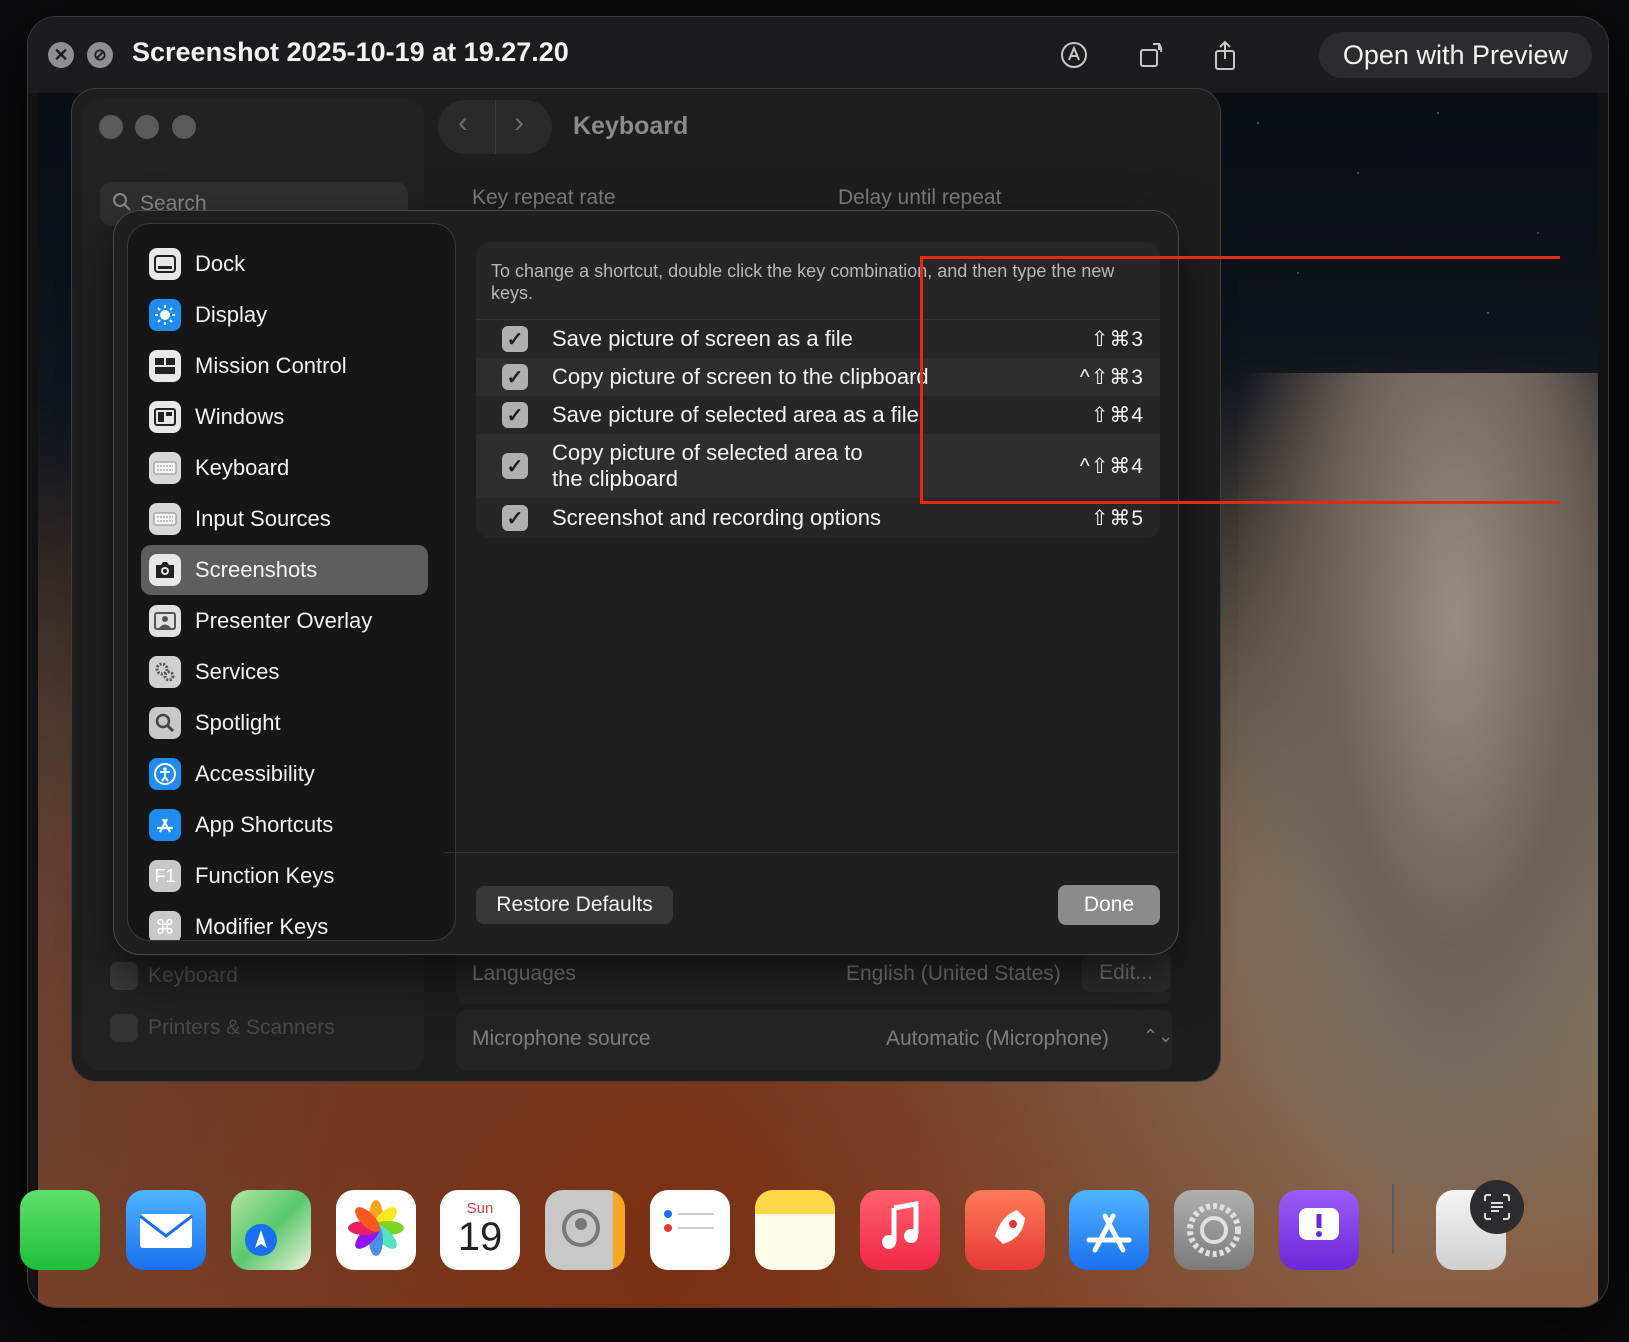  I want to click on sidebar-item-spotlight: Spotlight, so click(284, 723).